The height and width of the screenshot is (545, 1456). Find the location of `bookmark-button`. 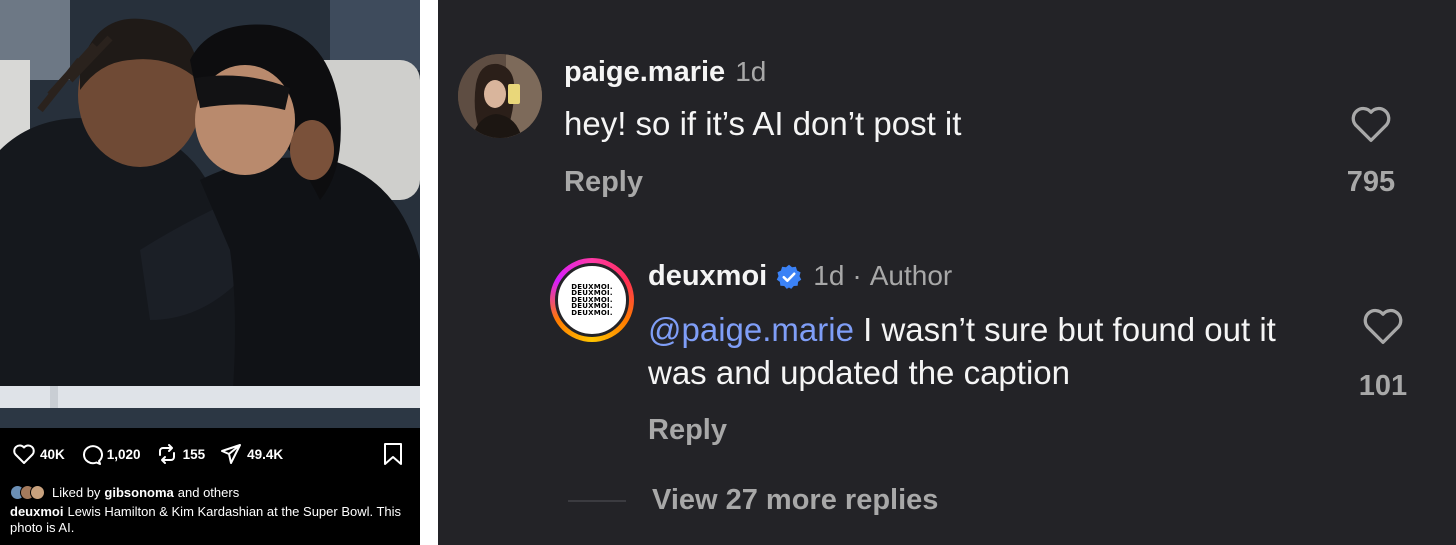

bookmark-button is located at coordinates (393, 455).